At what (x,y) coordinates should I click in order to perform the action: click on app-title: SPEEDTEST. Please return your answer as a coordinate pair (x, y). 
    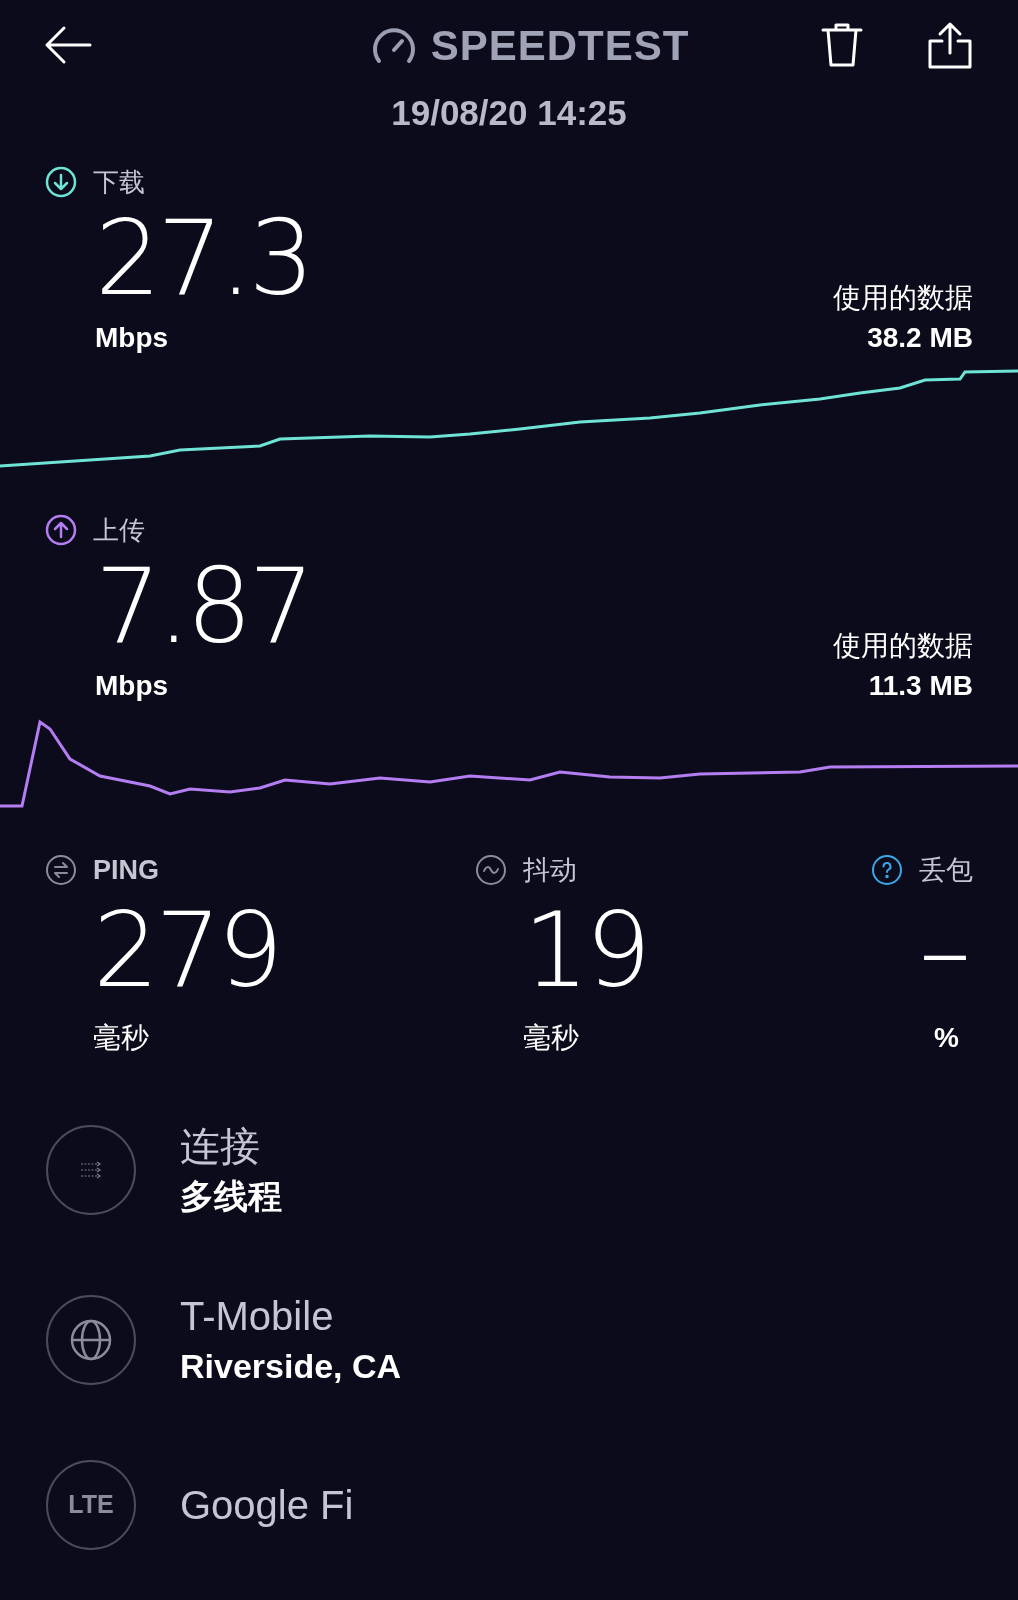
    Looking at the image, I should click on (560, 45).